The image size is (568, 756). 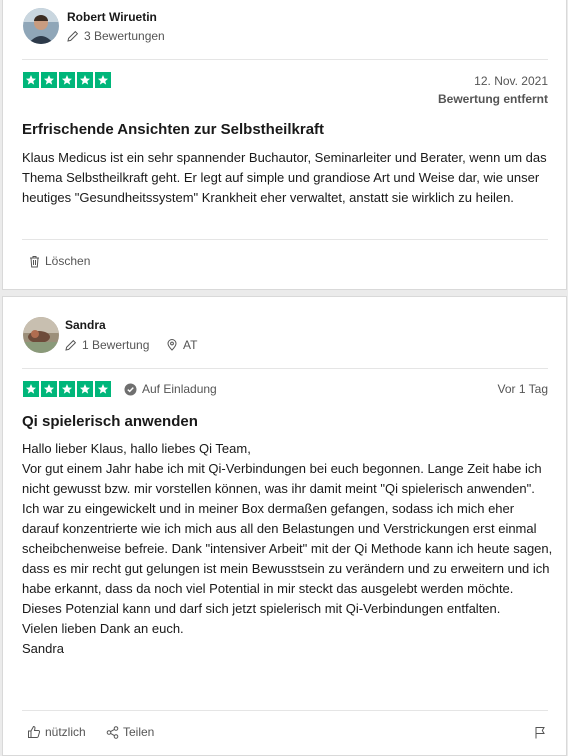 I want to click on delete-button: Löschen, so click(x=59, y=261).